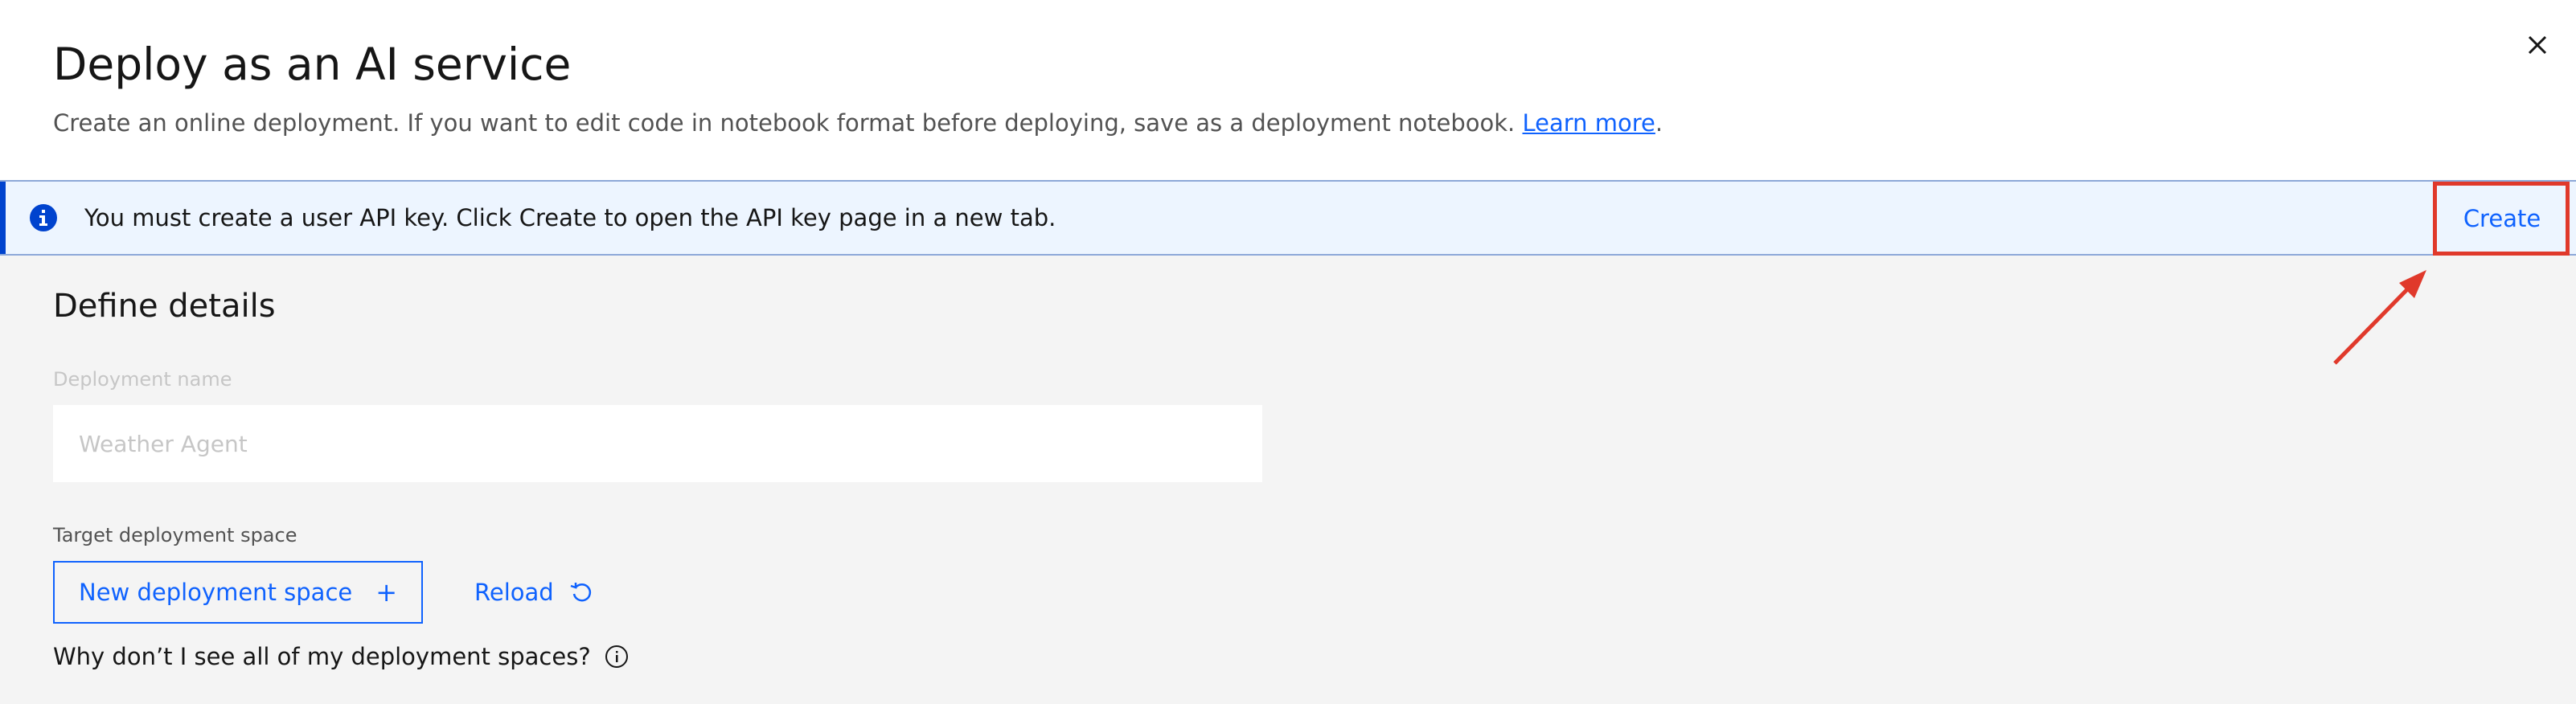 The width and height of the screenshot is (2576, 704). I want to click on reload-icon, so click(580, 592).